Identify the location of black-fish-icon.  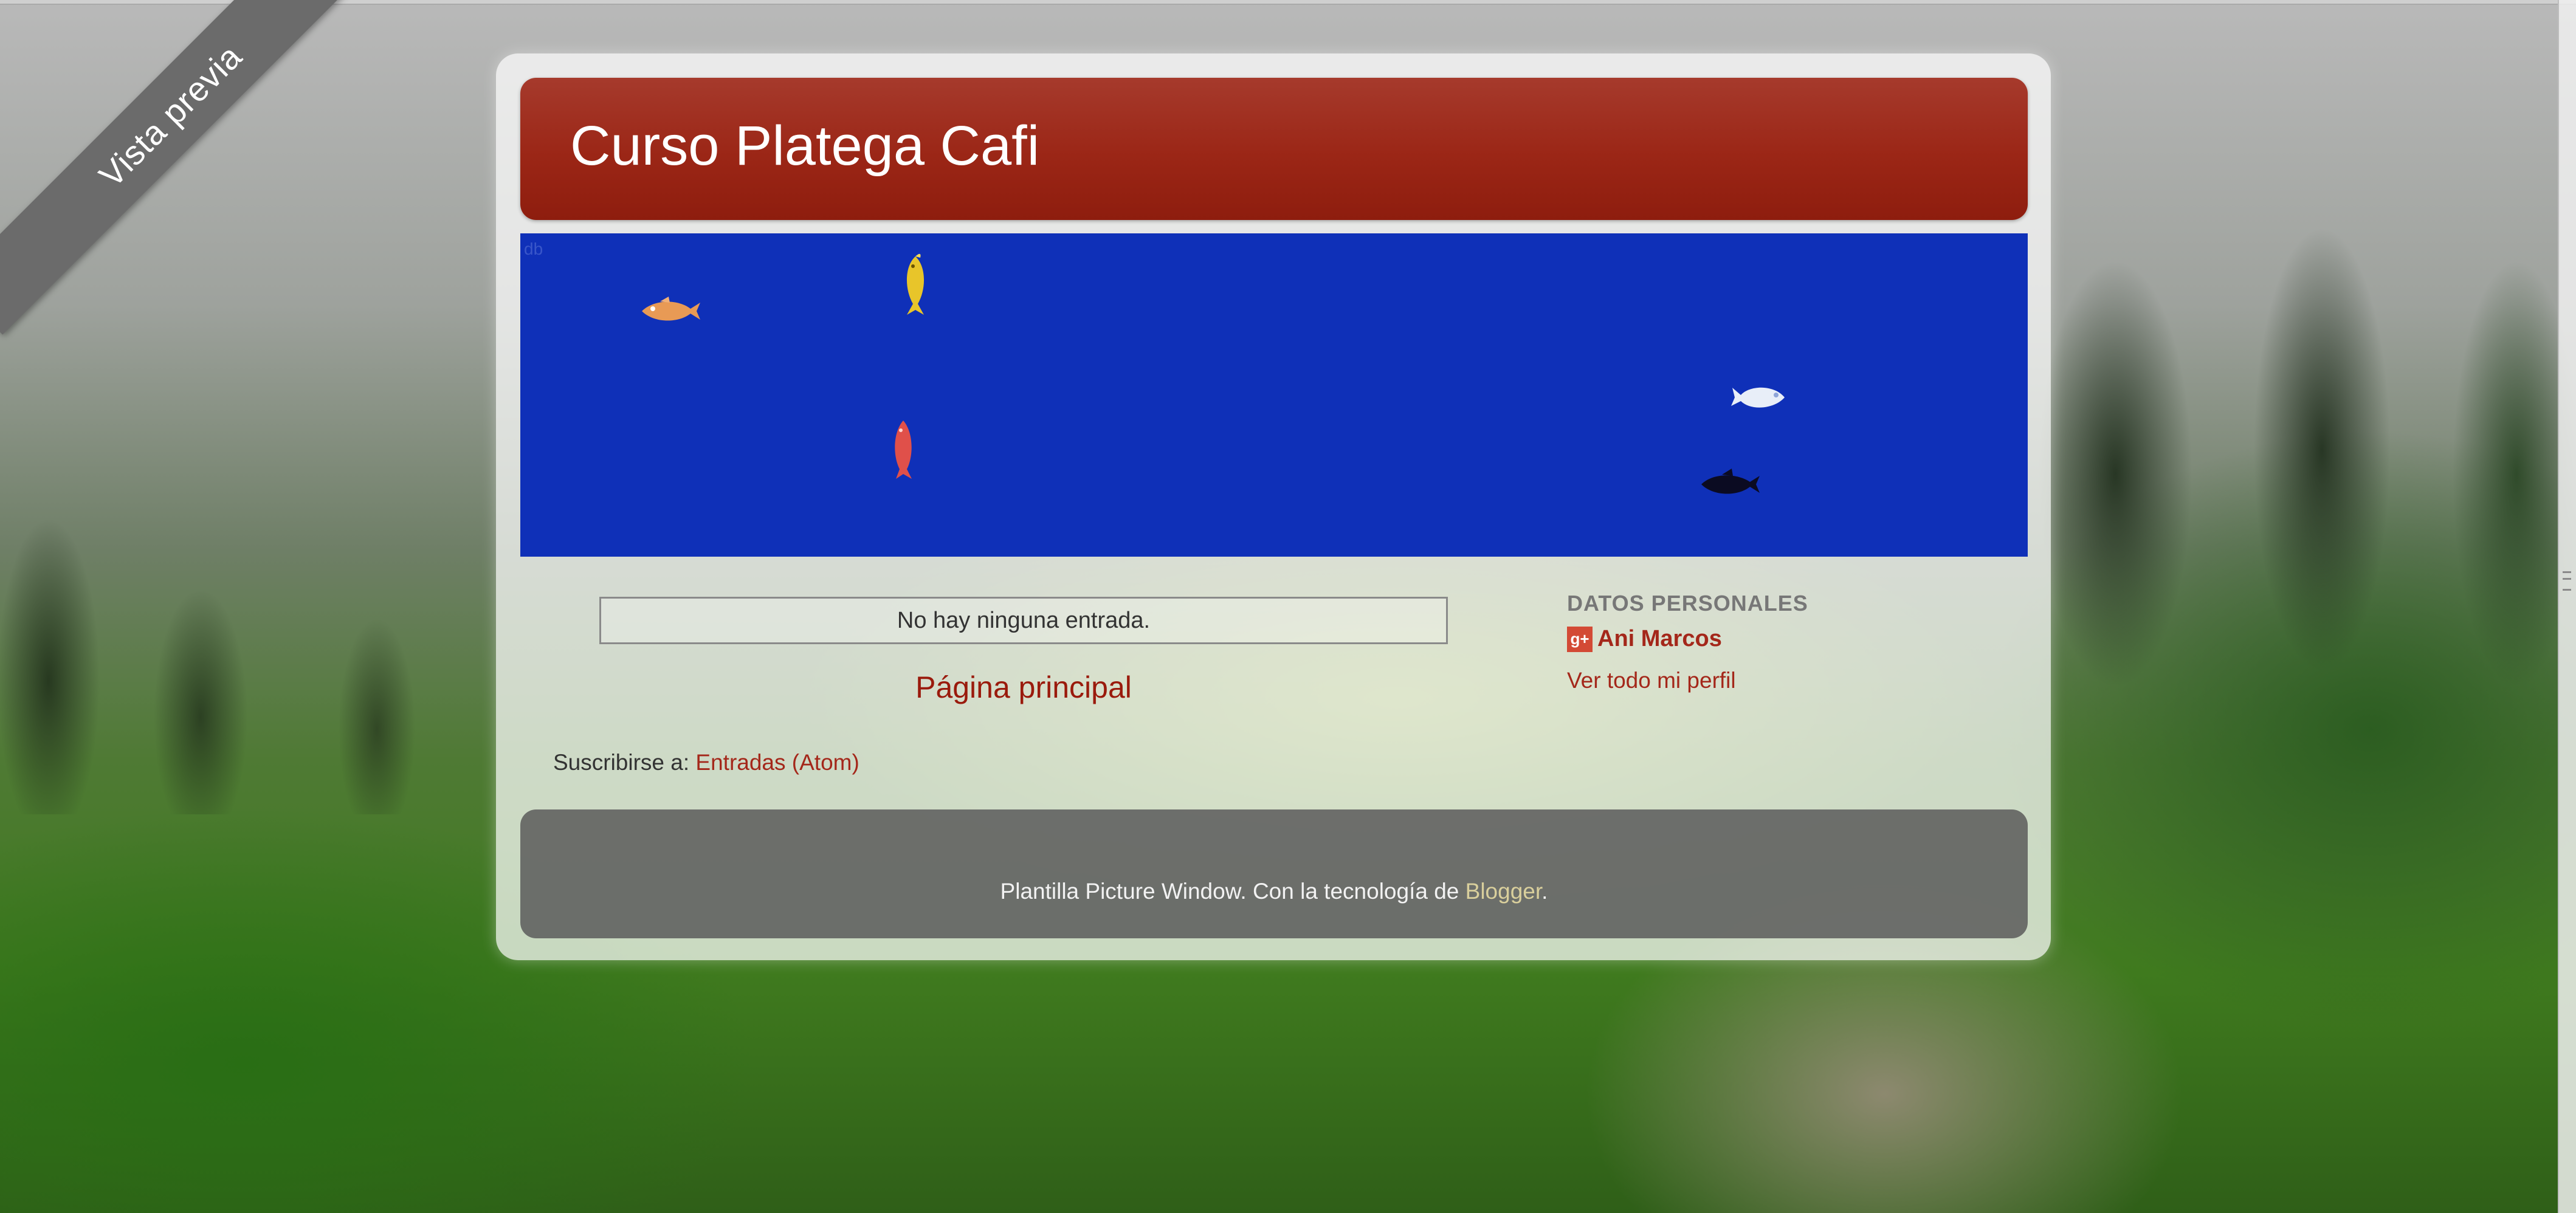
(1730, 481).